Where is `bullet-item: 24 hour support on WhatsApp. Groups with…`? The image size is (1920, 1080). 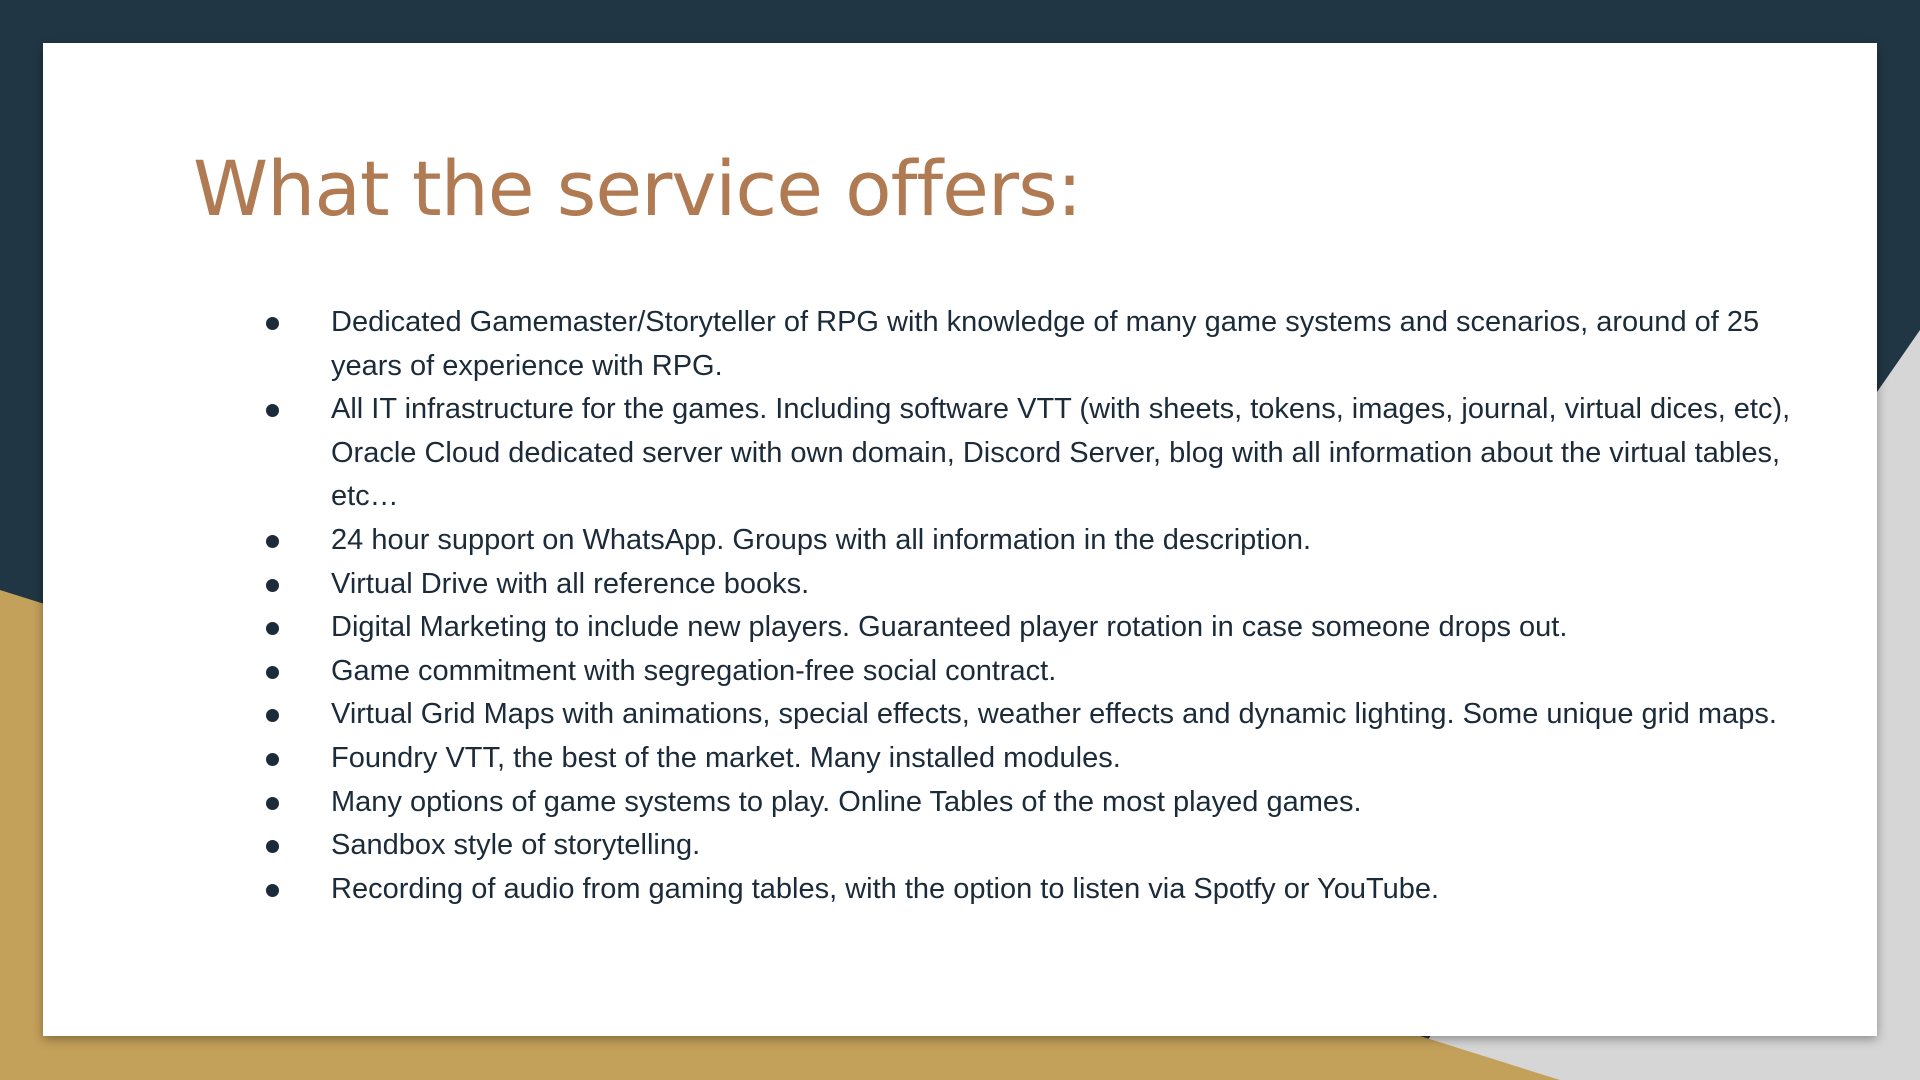
bullet-item: 24 hour support on WhatsApp. Groups with… is located at coordinates (993, 541).